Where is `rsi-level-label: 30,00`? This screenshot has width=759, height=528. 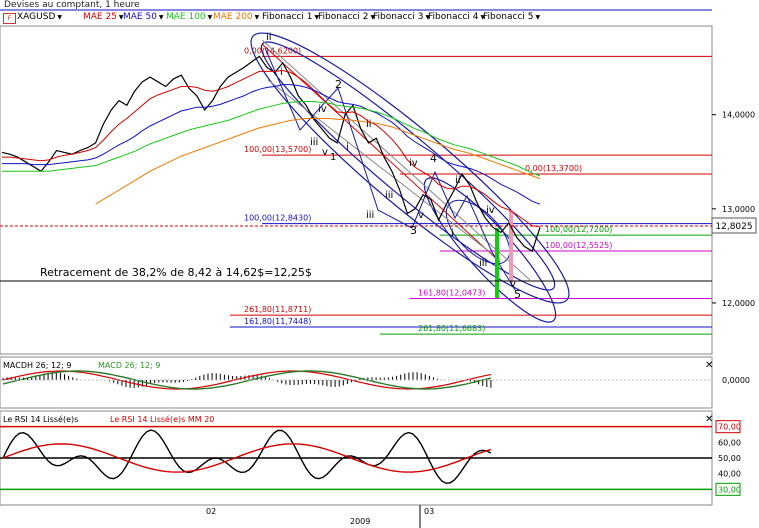
rsi-level-label: 30,00 is located at coordinates (729, 489).